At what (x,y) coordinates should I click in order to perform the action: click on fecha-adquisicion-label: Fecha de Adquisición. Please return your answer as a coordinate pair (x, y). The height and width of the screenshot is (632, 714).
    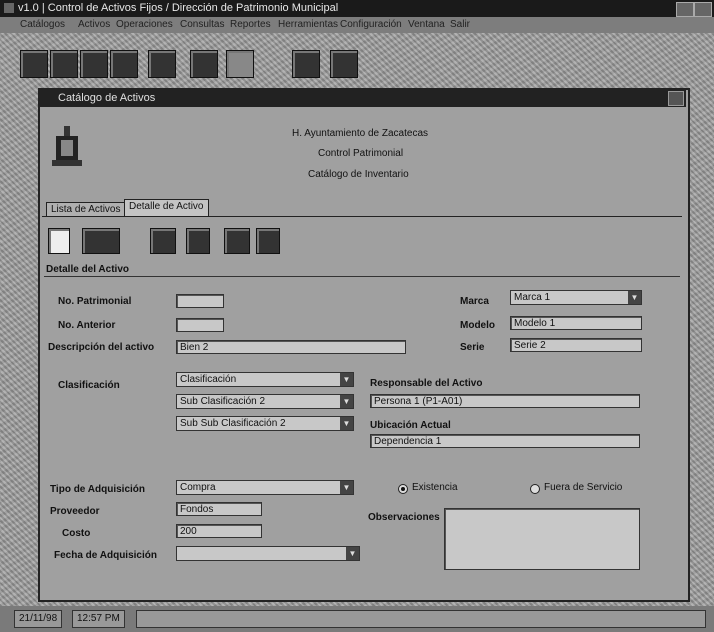
    Looking at the image, I should click on (105, 555).